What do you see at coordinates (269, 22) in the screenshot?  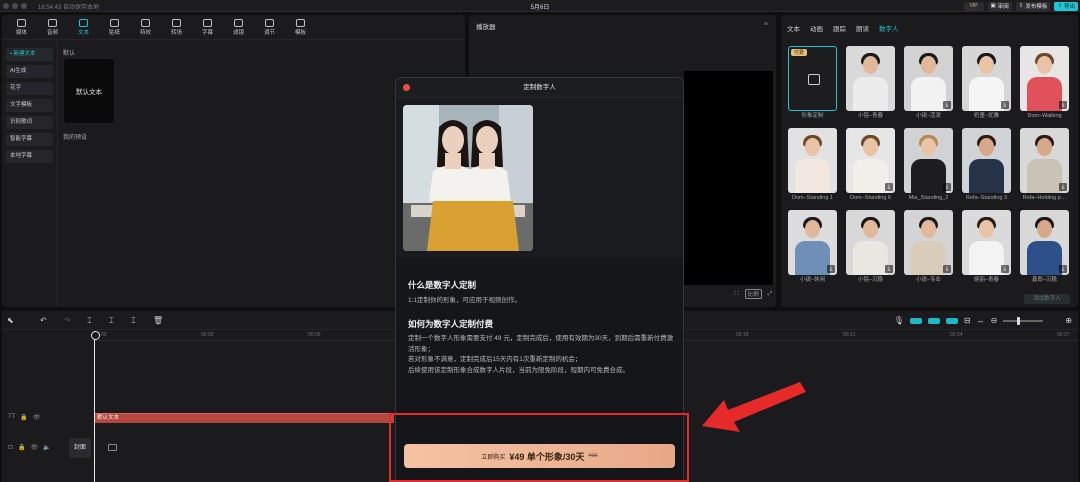 I see `tool-tab-icon` at bounding box center [269, 22].